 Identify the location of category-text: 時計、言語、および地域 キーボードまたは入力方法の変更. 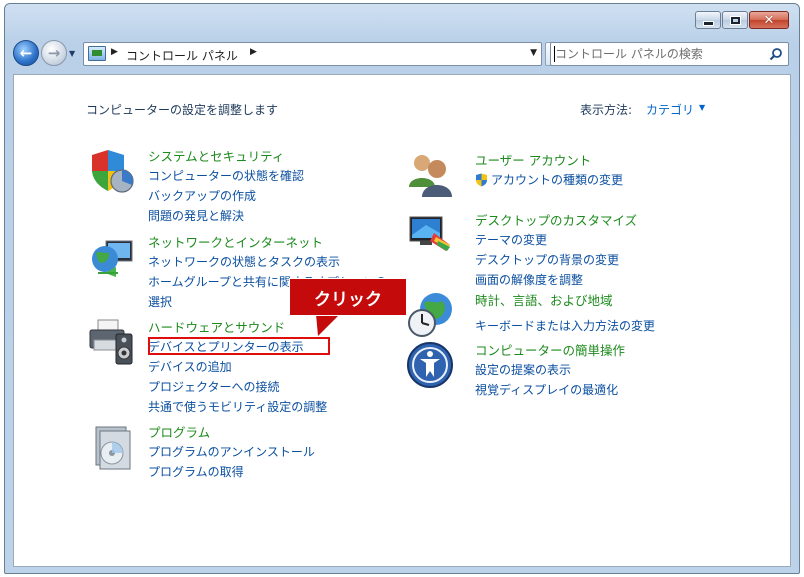
(565, 313).